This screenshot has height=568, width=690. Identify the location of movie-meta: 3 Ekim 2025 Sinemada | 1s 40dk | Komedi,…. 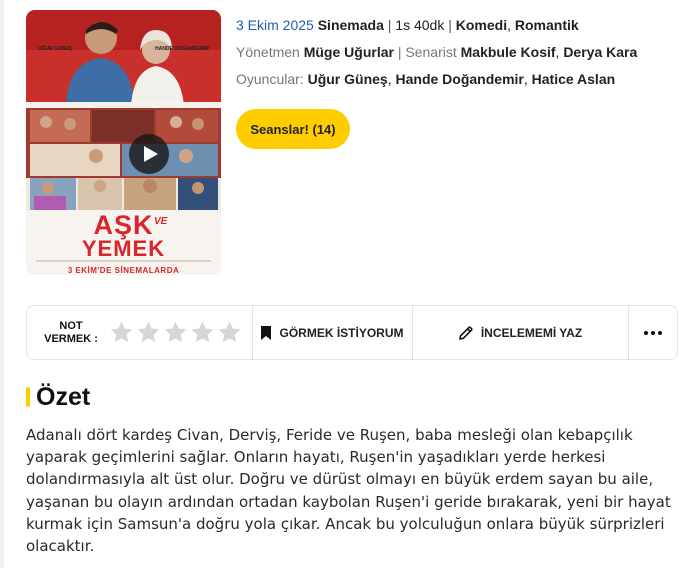
(461, 56).